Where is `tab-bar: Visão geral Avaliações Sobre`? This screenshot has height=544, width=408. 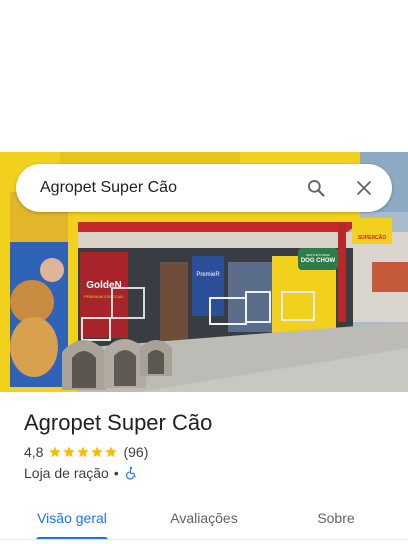 tab-bar: Visão geral Avaliações Sobre is located at coordinates (204, 518).